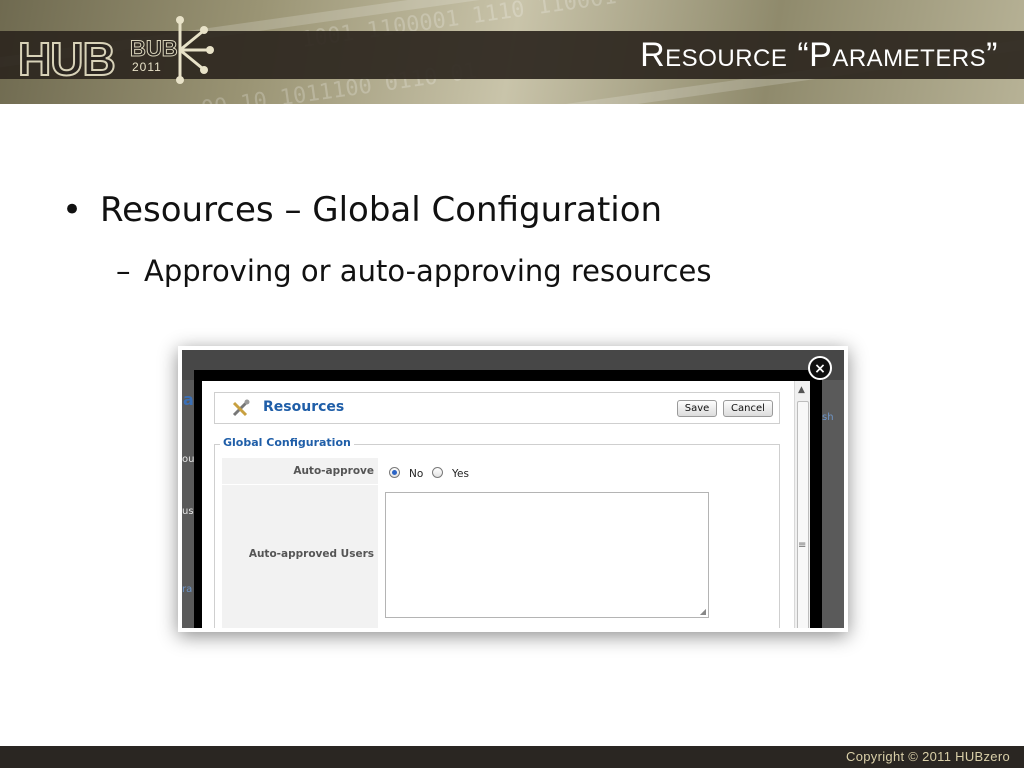  I want to click on bullet-text: Resources – Global Configuration, so click(381, 210).